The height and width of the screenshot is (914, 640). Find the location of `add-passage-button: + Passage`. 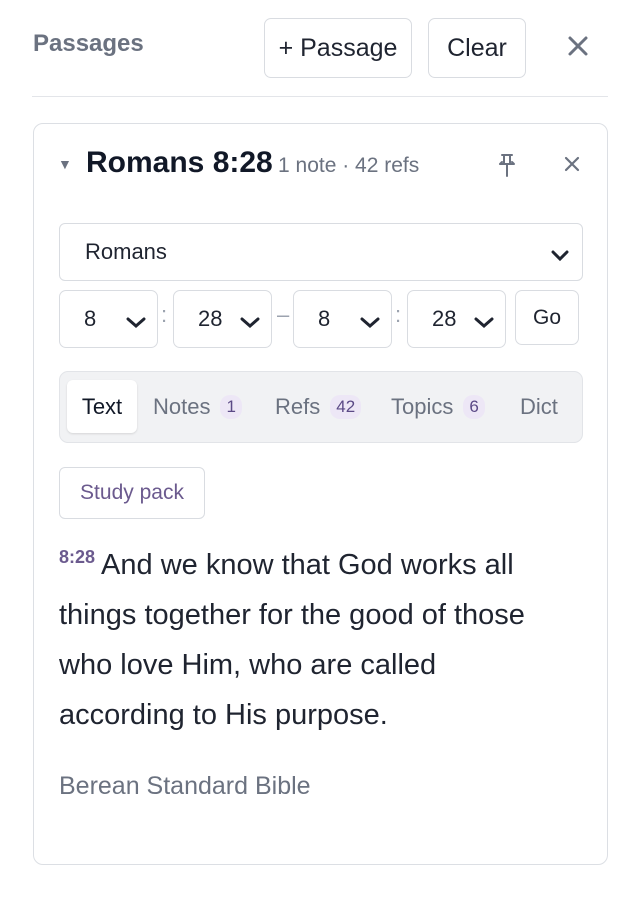

add-passage-button: + Passage is located at coordinates (338, 48).